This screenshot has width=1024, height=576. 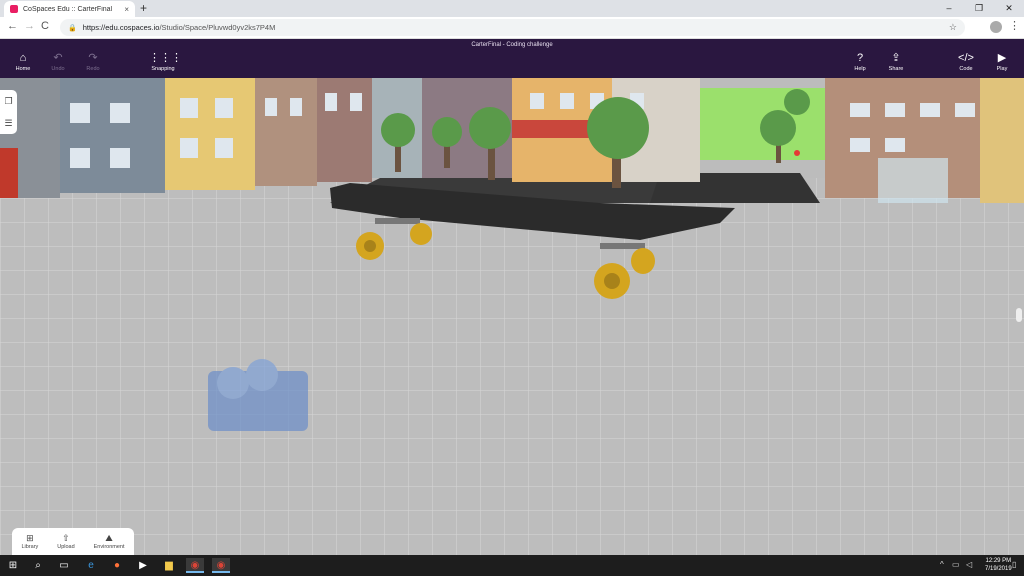 What do you see at coordinates (221, 565) in the screenshot?
I see `chrome-window-icon: ◉` at bounding box center [221, 565].